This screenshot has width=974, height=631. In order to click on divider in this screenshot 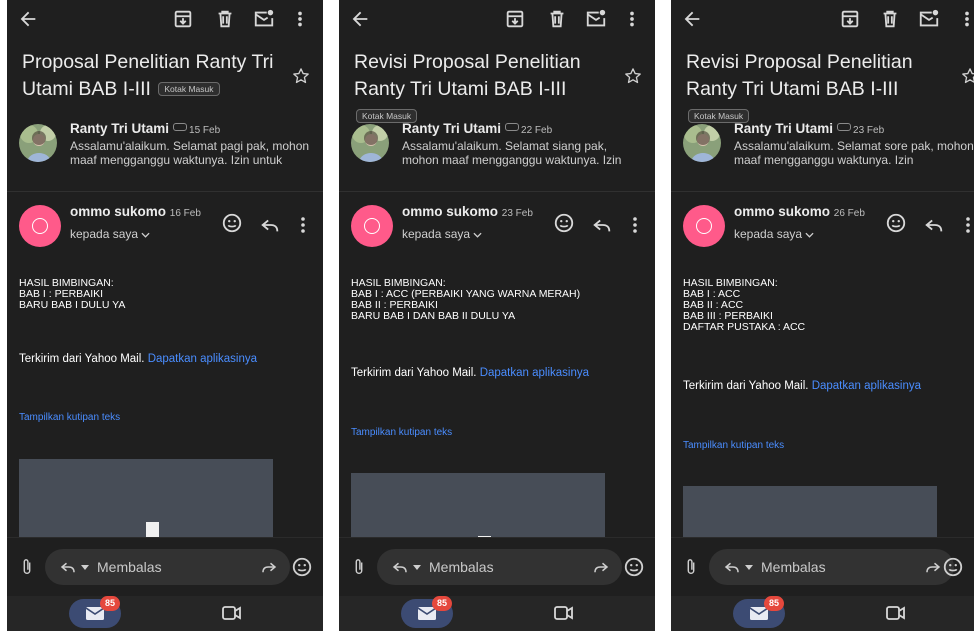, I will do `click(165, 191)`.